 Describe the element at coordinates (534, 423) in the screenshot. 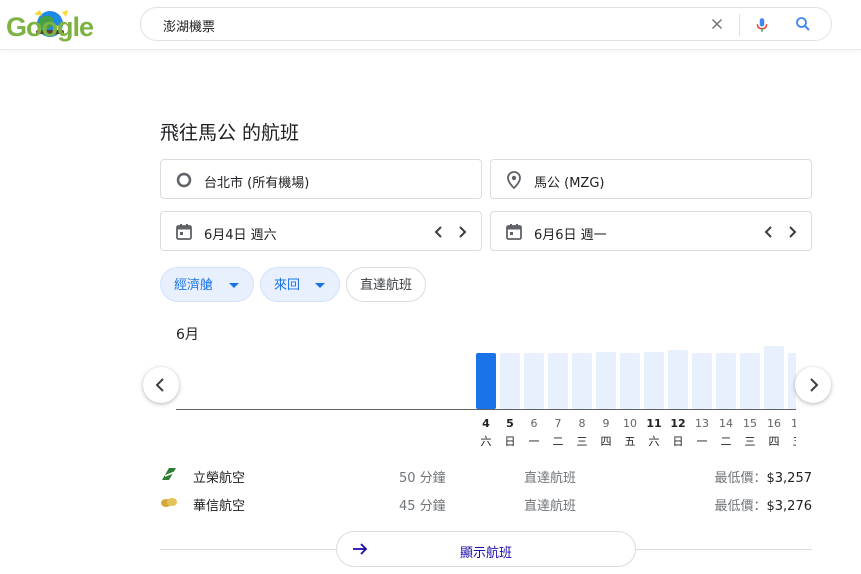

I see `tick-day-label: 6` at that location.